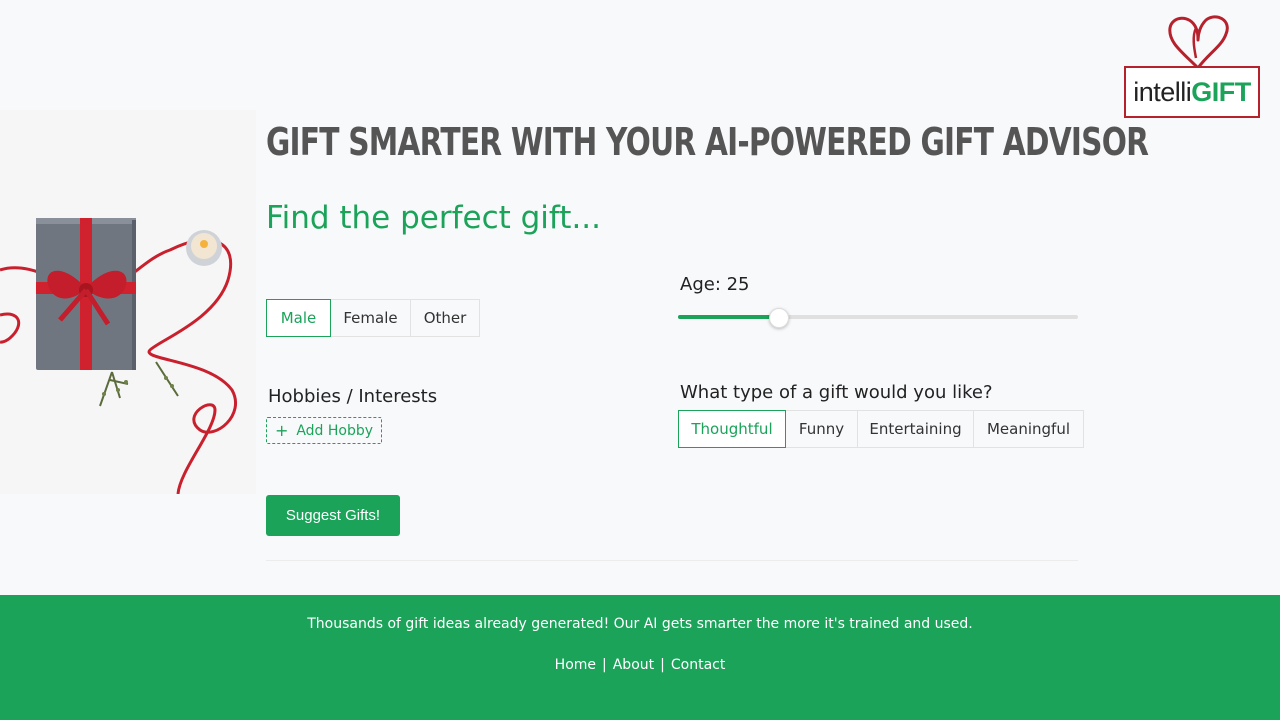  Describe the element at coordinates (575, 665) in the screenshot. I see `footer-link-home: Home` at that location.